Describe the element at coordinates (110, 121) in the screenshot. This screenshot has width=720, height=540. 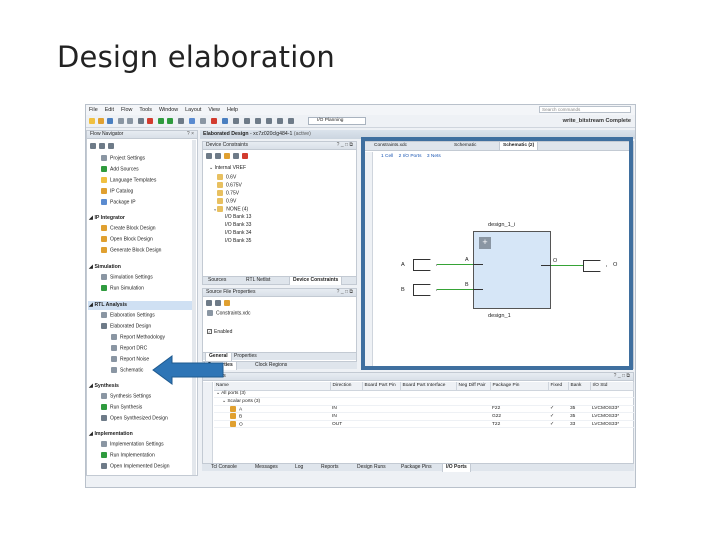
I see `save-icon` at that location.